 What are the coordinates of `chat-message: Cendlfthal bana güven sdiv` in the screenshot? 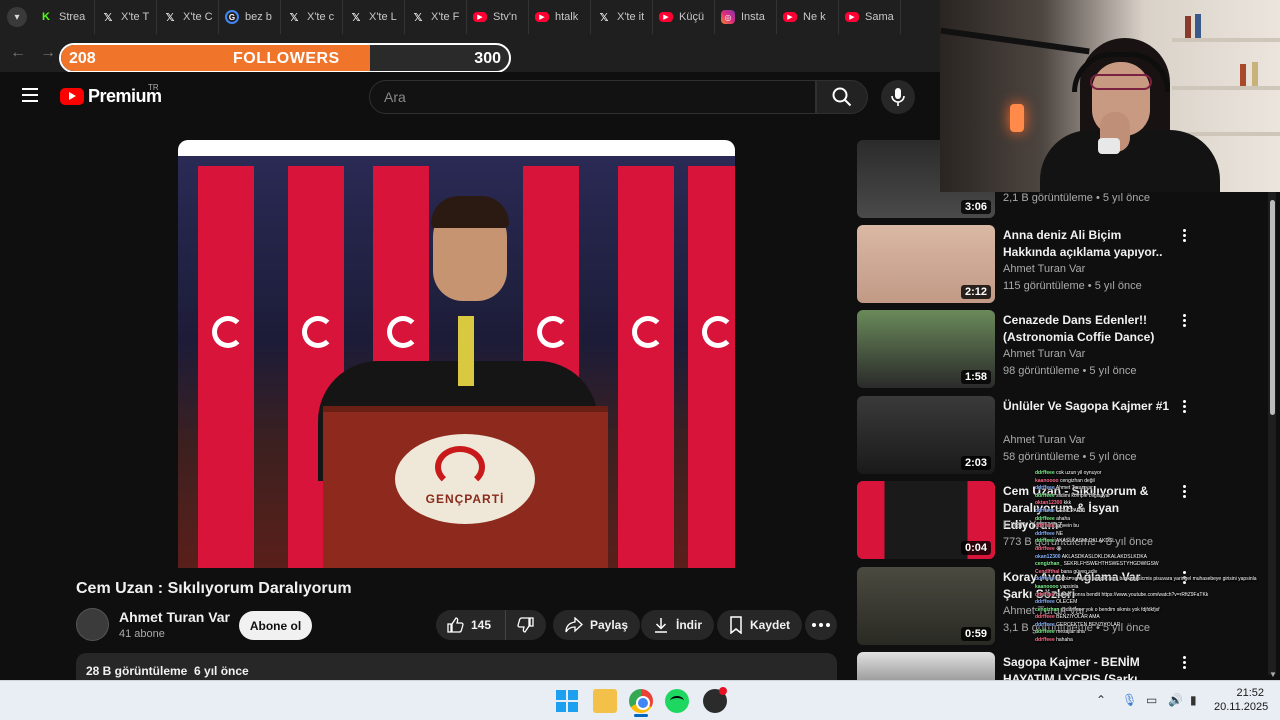 It's located at (1152, 573).